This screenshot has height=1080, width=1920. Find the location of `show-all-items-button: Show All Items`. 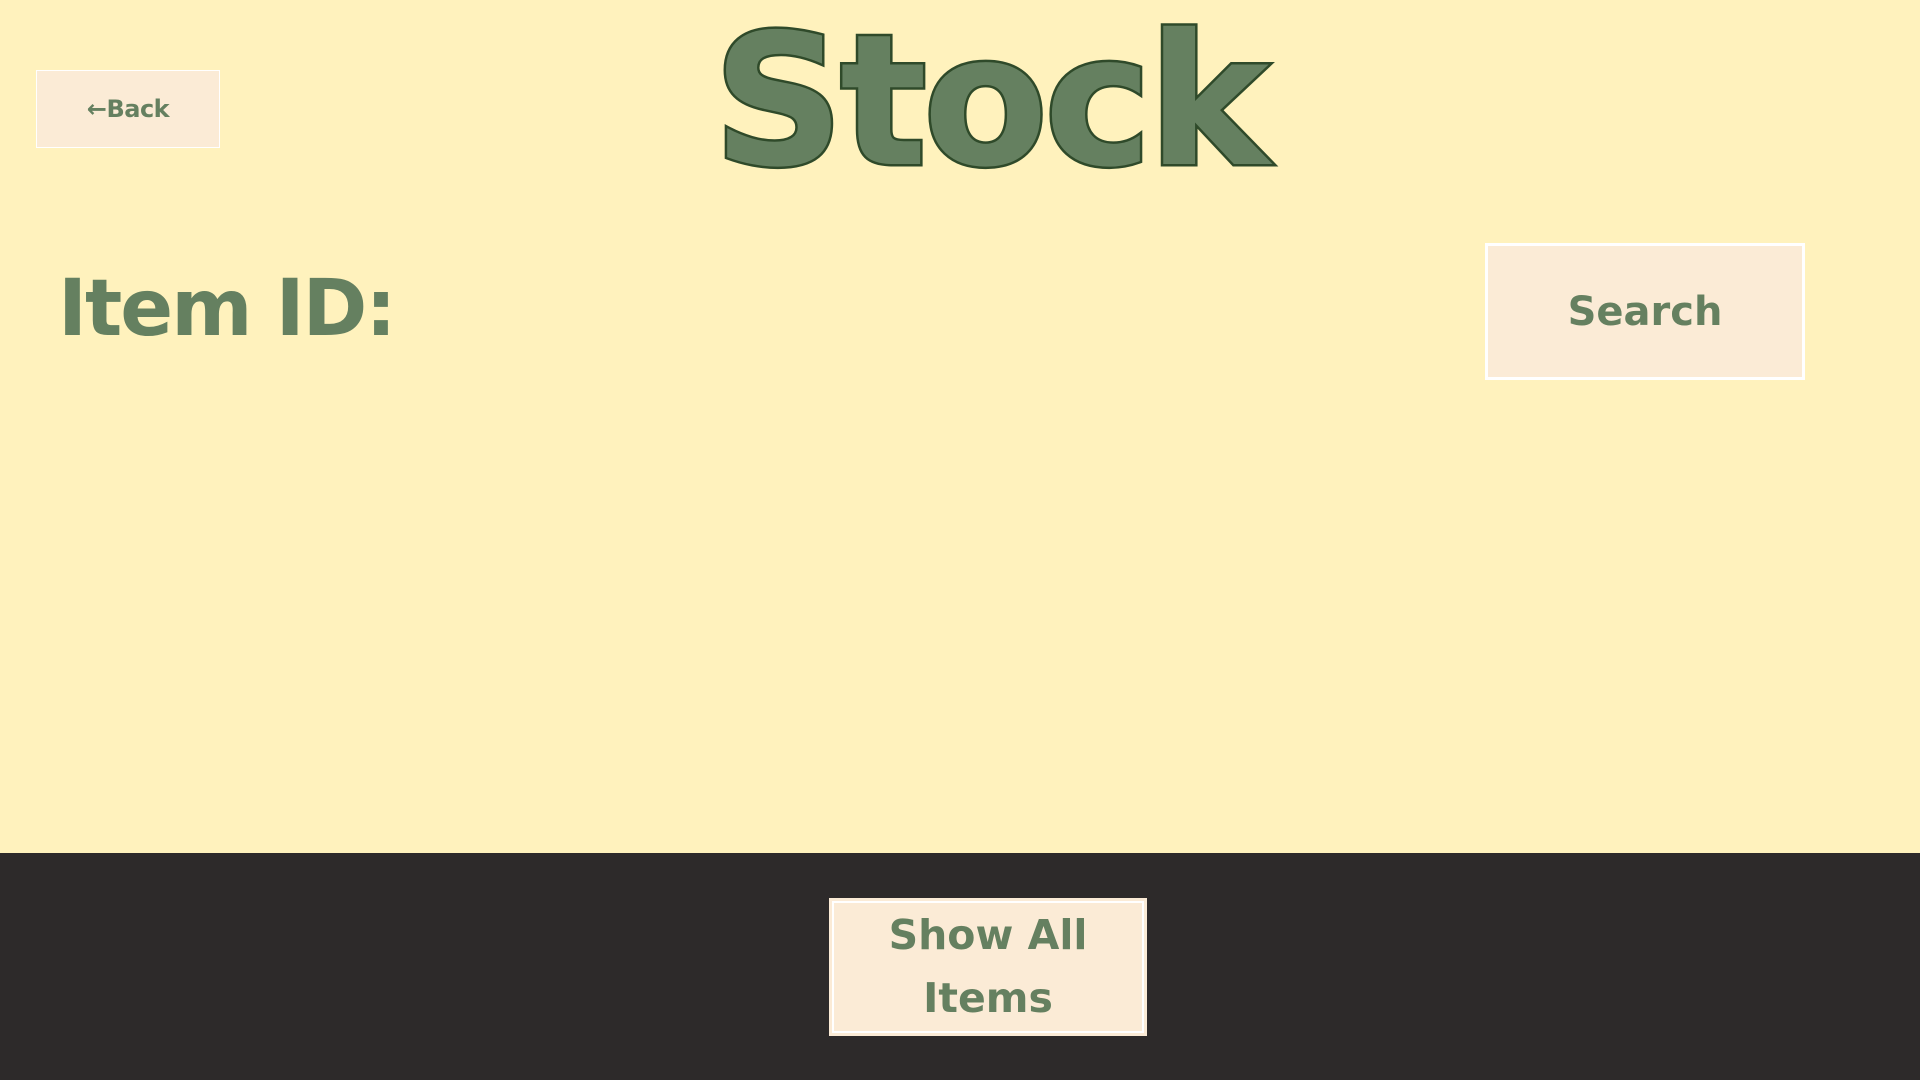

show-all-items-button: Show All Items is located at coordinates (988, 967).